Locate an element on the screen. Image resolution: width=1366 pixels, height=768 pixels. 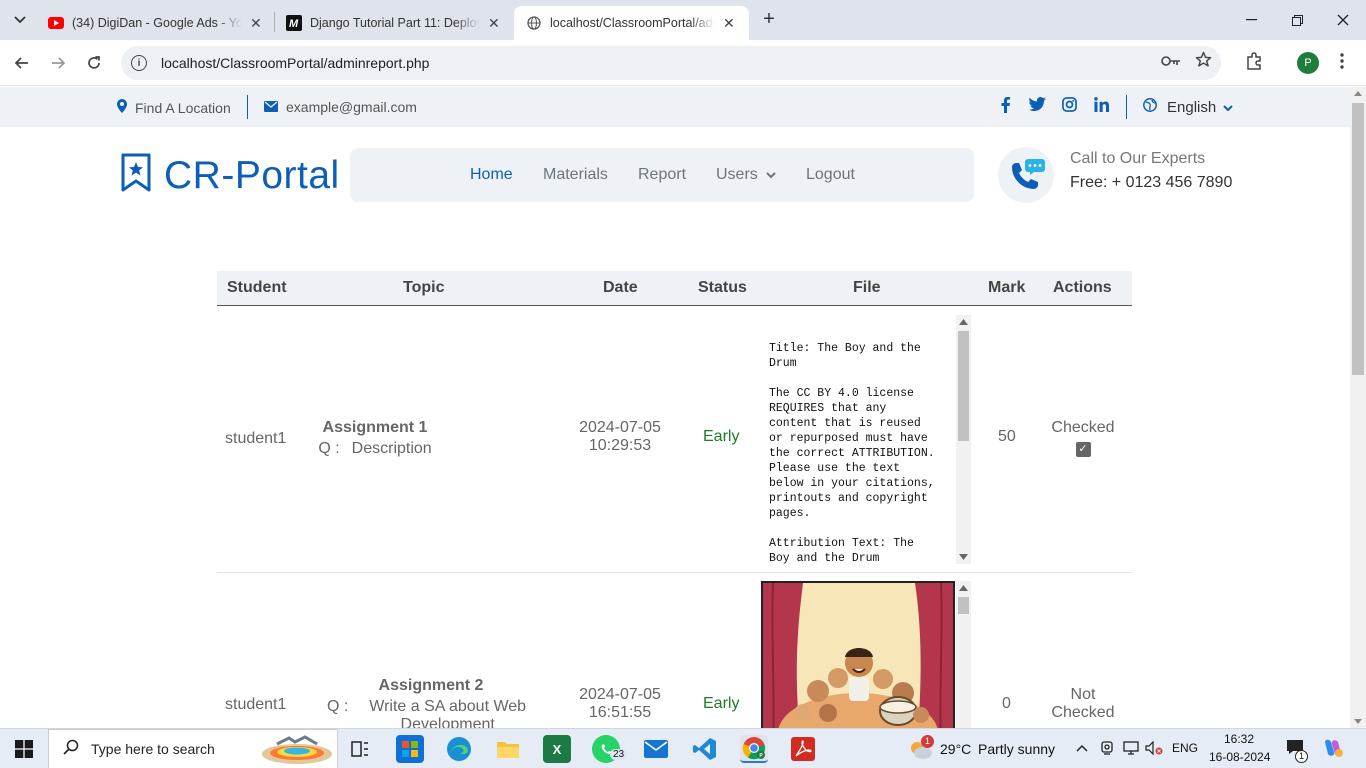
input-language: ENG is located at coordinates (1185, 748).